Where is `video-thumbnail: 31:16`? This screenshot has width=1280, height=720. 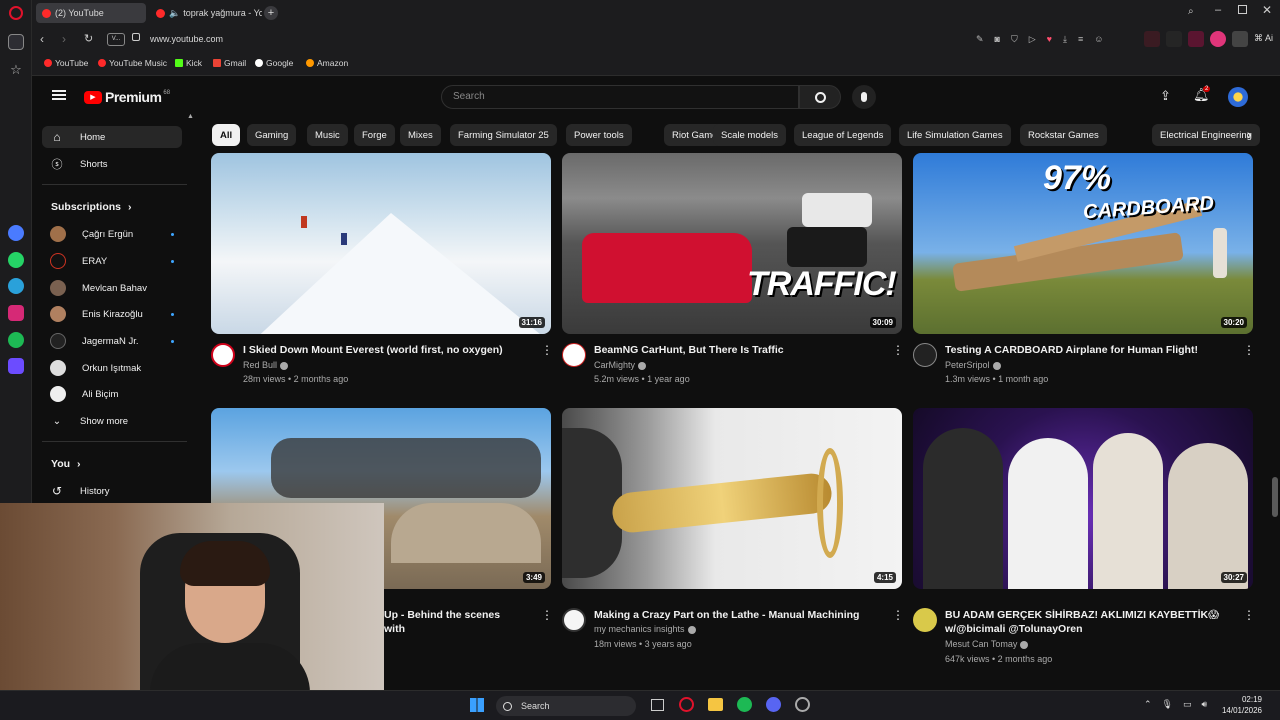
video-thumbnail: 31:16 is located at coordinates (381, 243).